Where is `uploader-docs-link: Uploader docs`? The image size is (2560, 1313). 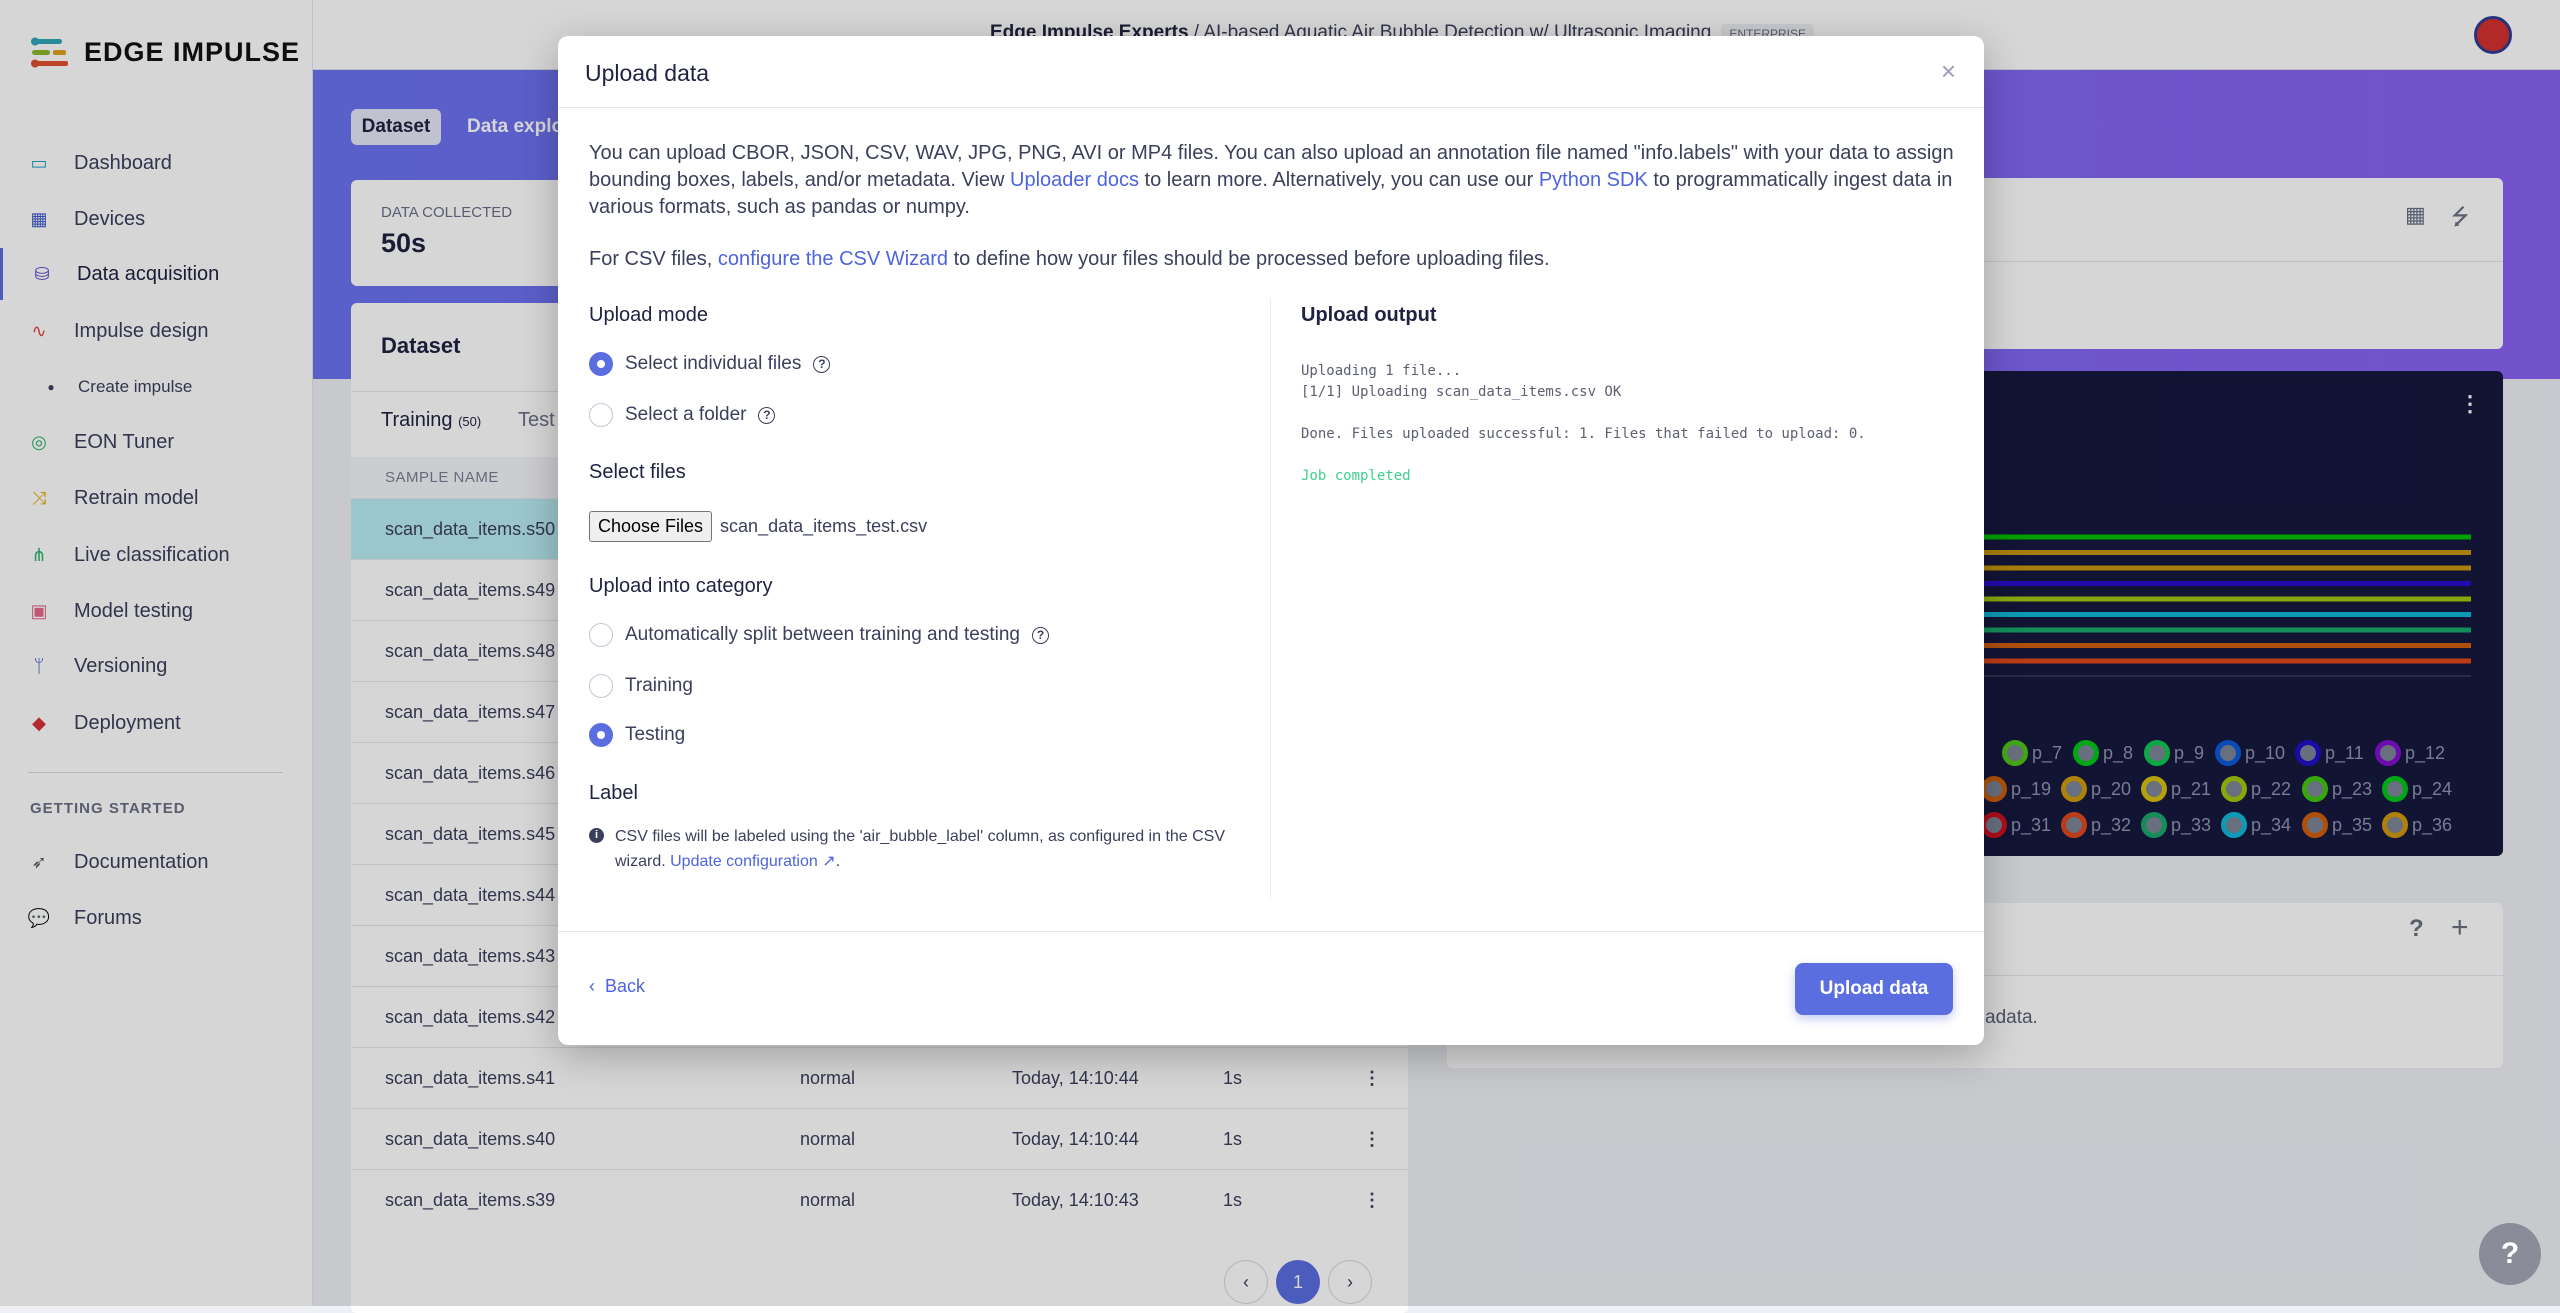 uploader-docs-link: Uploader docs is located at coordinates (1074, 180).